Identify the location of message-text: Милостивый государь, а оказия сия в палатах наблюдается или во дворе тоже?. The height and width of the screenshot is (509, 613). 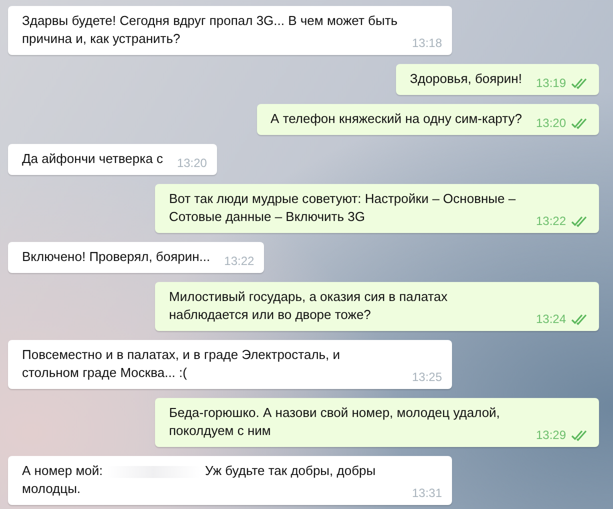
(308, 306).